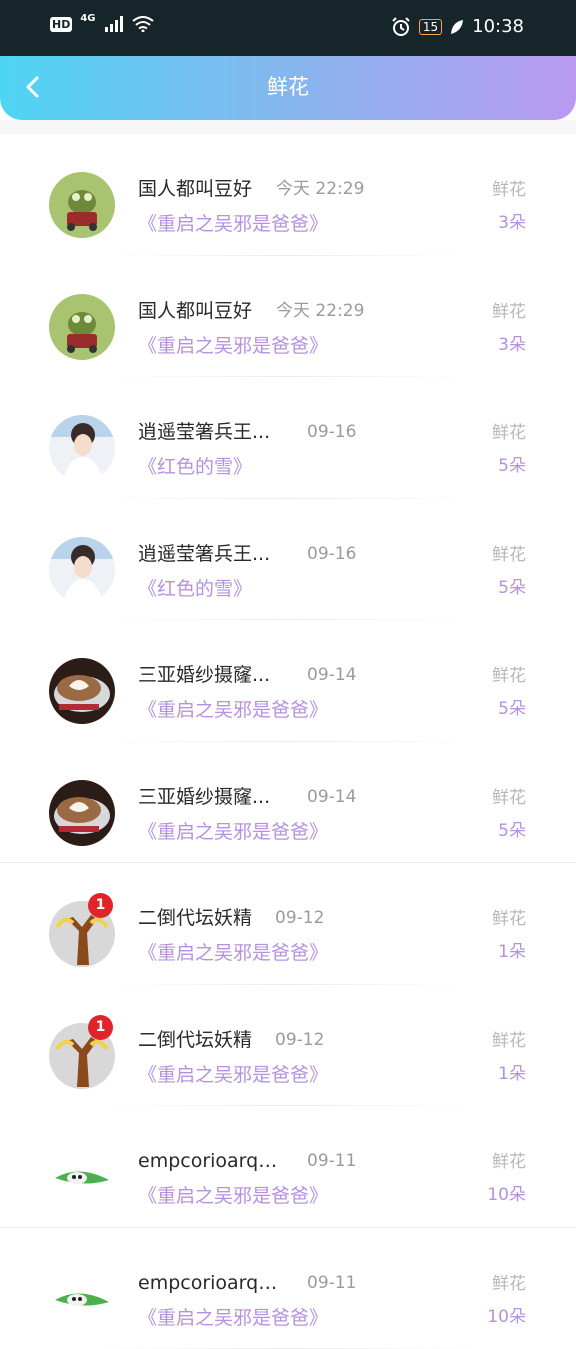  Describe the element at coordinates (288, 87) in the screenshot. I see `page-title: 鲜花` at that location.